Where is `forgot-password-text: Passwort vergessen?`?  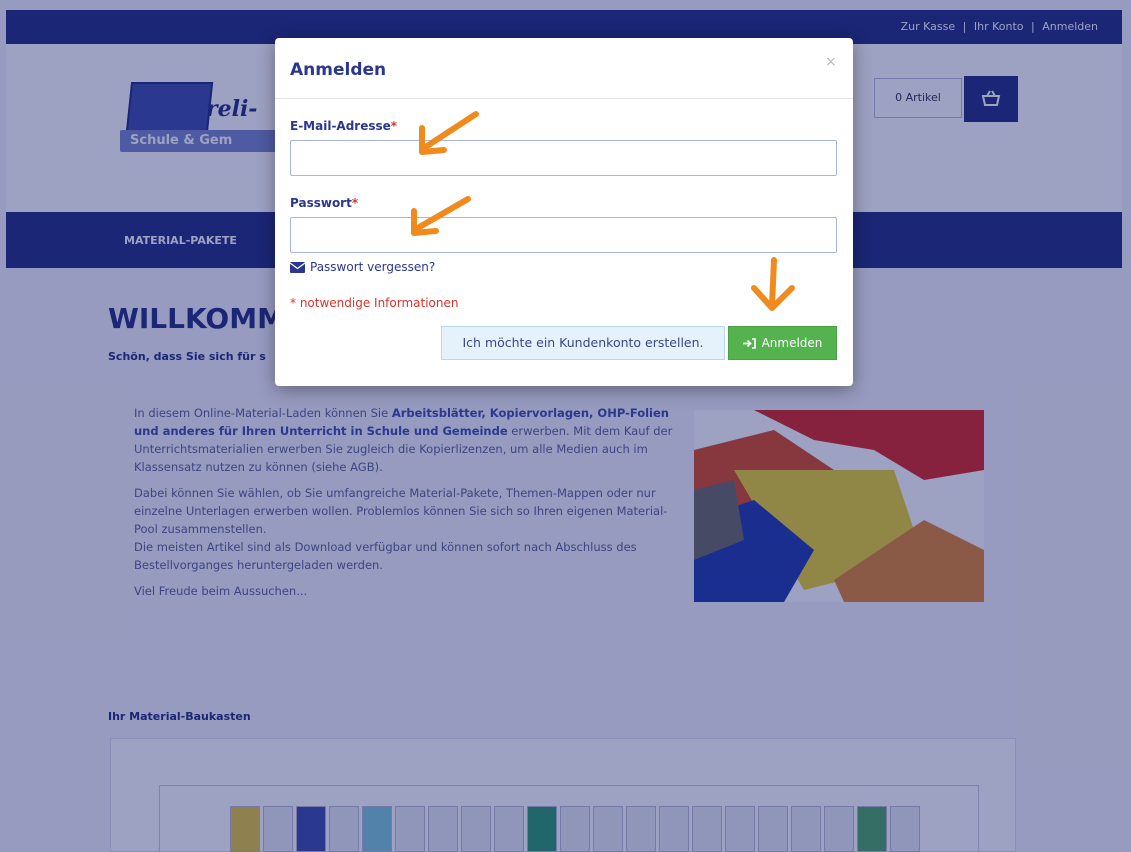 forgot-password-text: Passwort vergessen? is located at coordinates (373, 267).